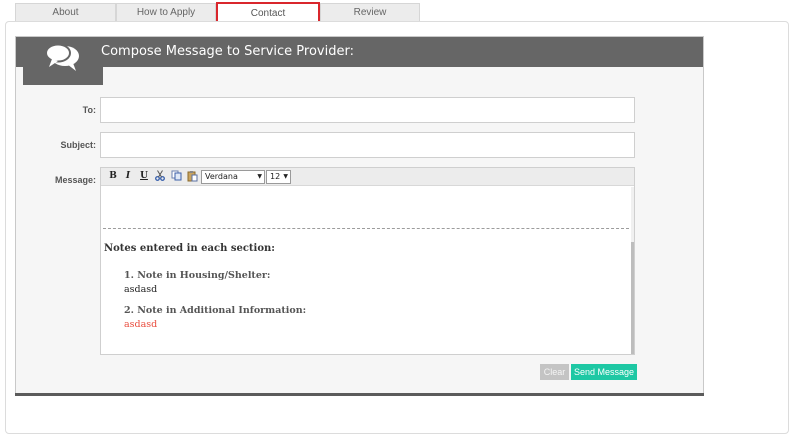  What do you see at coordinates (370, 12) in the screenshot?
I see `tab-review: Review` at bounding box center [370, 12].